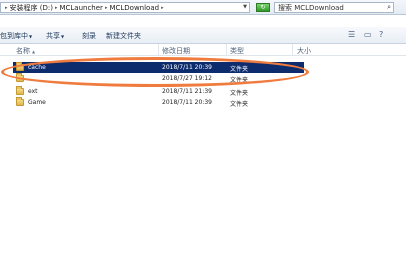  Describe the element at coordinates (89, 36) in the screenshot. I see `burn-button: 刻录` at that location.